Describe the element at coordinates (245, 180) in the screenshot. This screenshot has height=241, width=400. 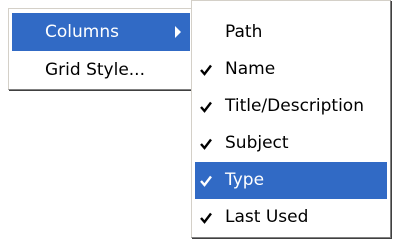
I see `menu-item-label: Type` at that location.